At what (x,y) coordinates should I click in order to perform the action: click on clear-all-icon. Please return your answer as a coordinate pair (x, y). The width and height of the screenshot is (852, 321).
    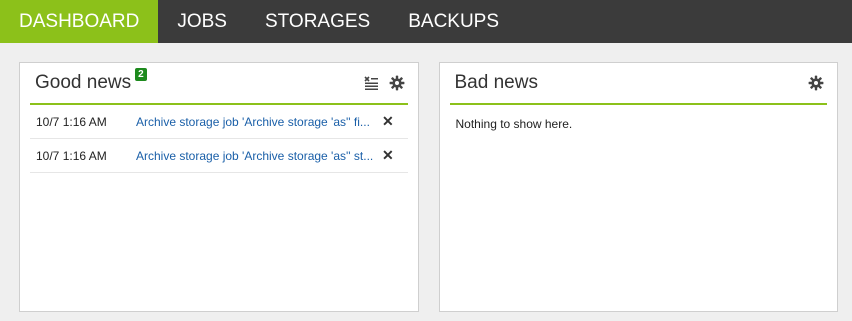
    Looking at the image, I should click on (371, 83).